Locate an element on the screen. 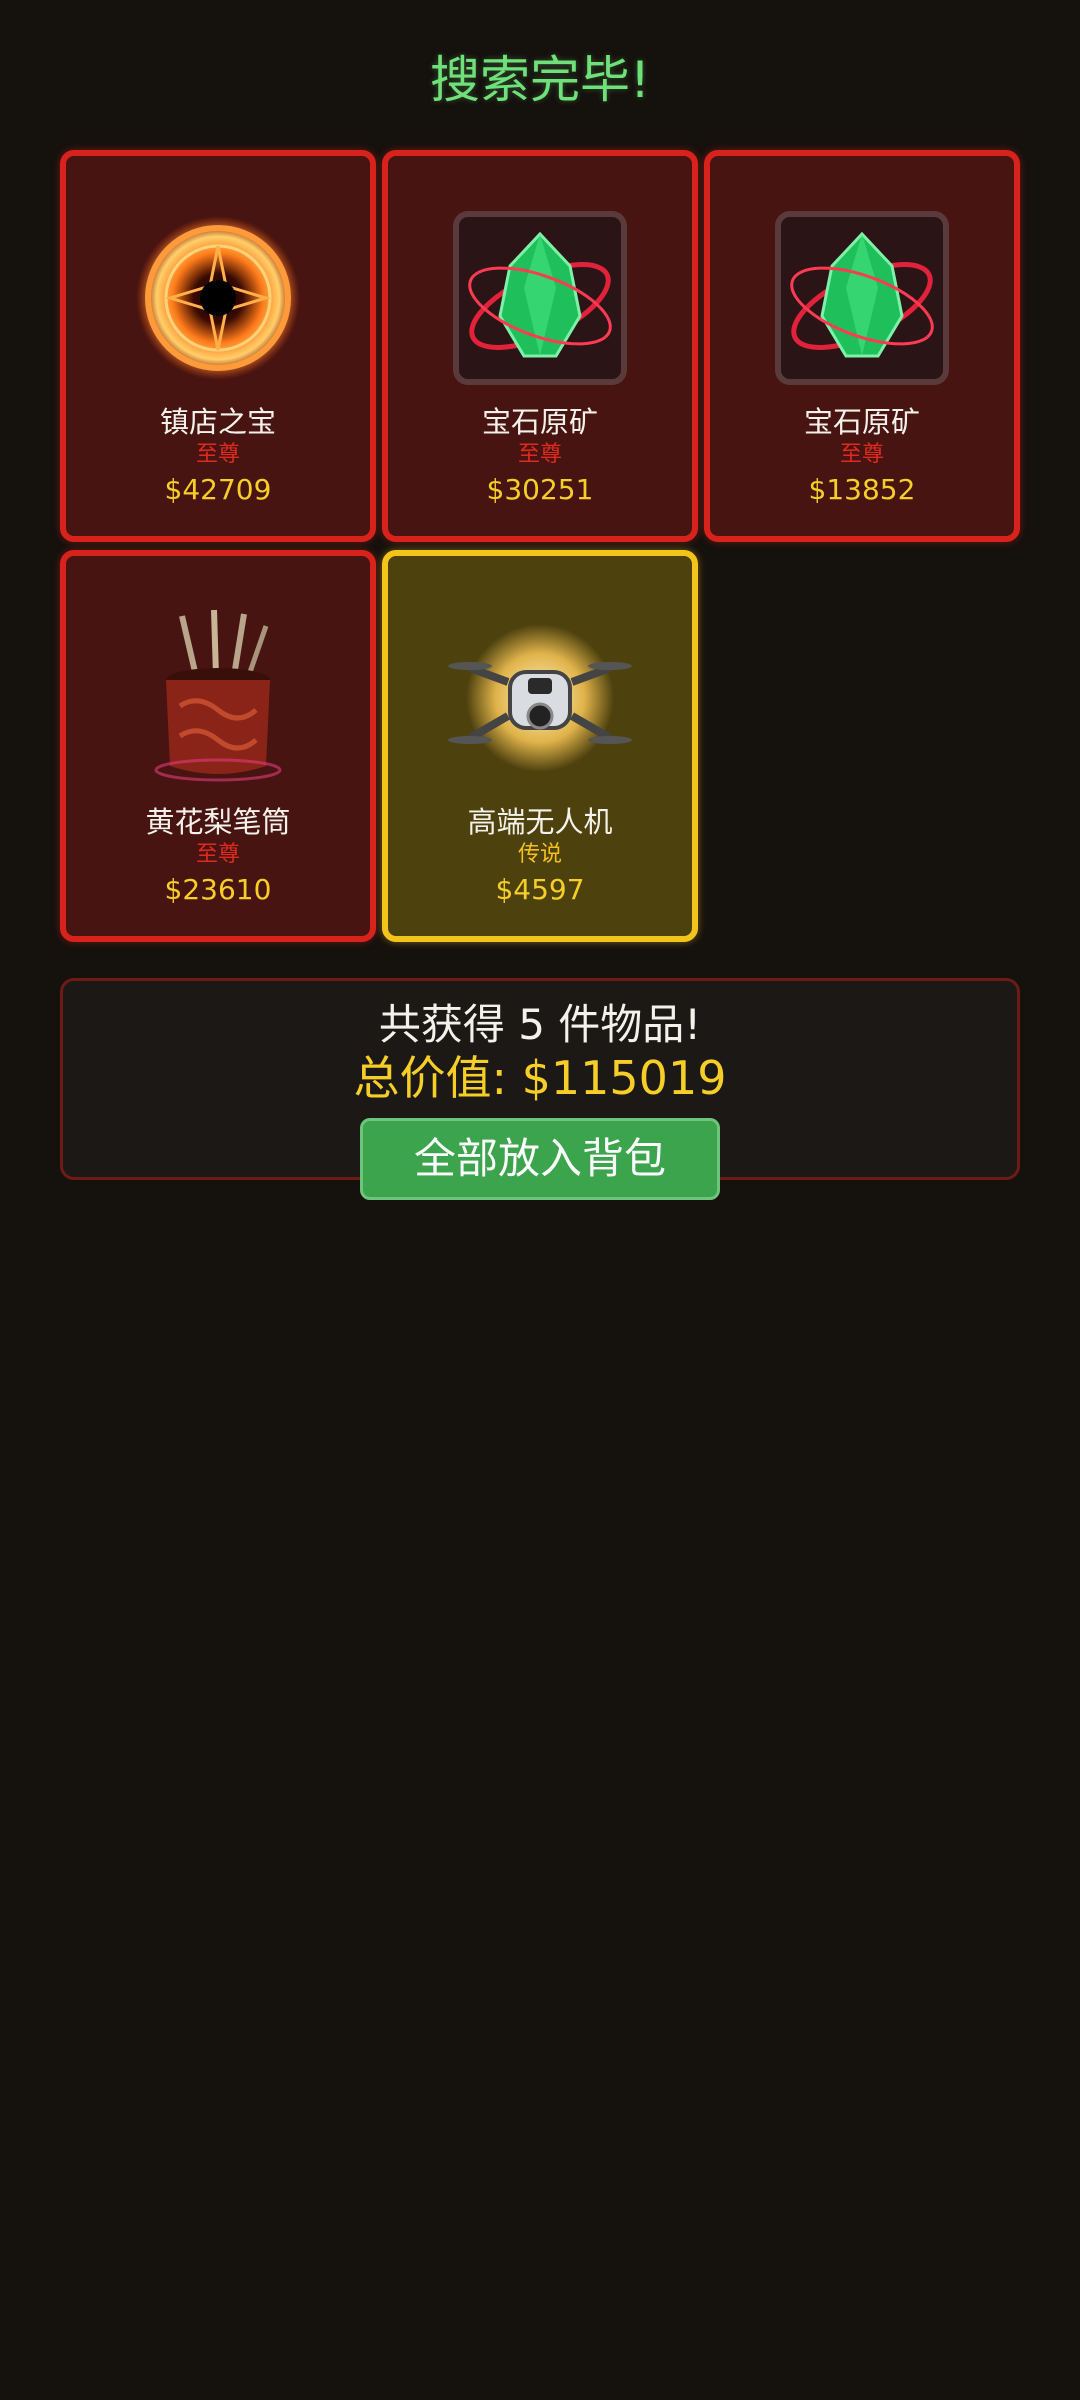  item-card: 镇店之宝 至尊 $42709 is located at coordinates (218, 346).